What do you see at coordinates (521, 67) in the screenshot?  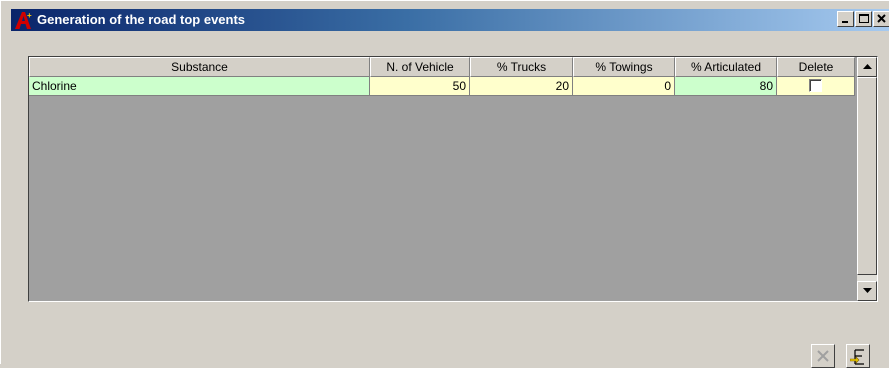 I see `column-header-trucks: % Trucks` at bounding box center [521, 67].